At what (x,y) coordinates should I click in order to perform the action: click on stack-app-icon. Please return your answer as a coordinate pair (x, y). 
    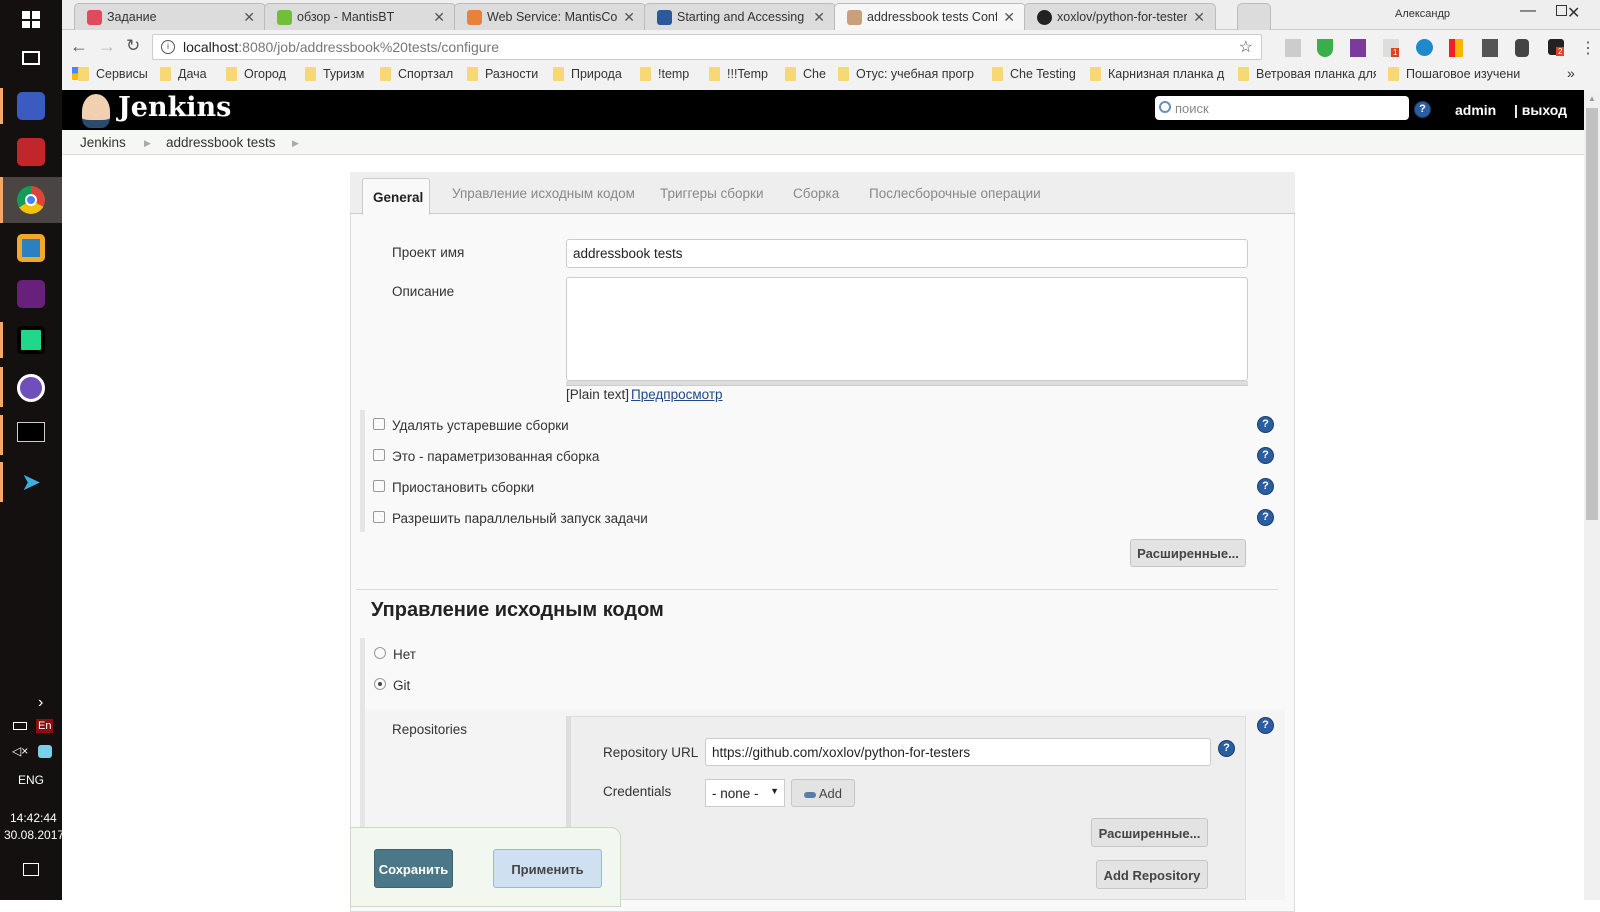
    Looking at the image, I should click on (31, 152).